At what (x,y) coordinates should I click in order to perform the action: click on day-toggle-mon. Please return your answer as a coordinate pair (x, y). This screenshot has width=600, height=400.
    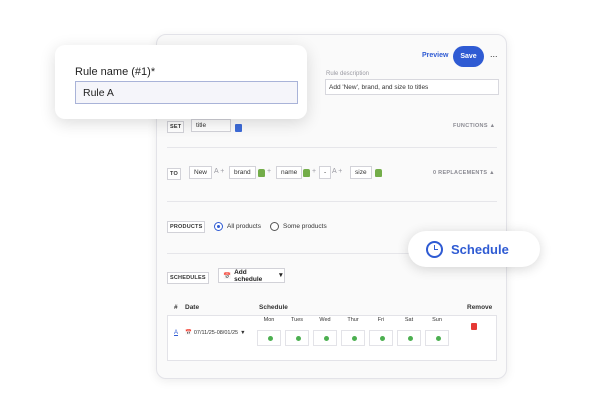
    Looking at the image, I should click on (269, 338).